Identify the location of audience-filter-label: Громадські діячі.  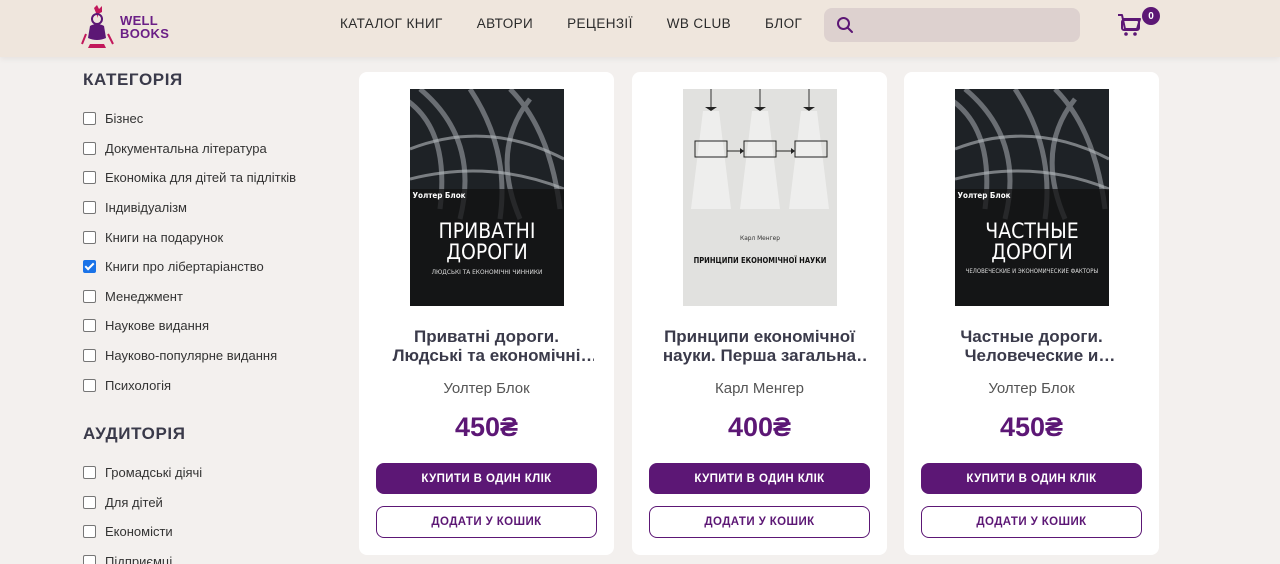
(153, 472).